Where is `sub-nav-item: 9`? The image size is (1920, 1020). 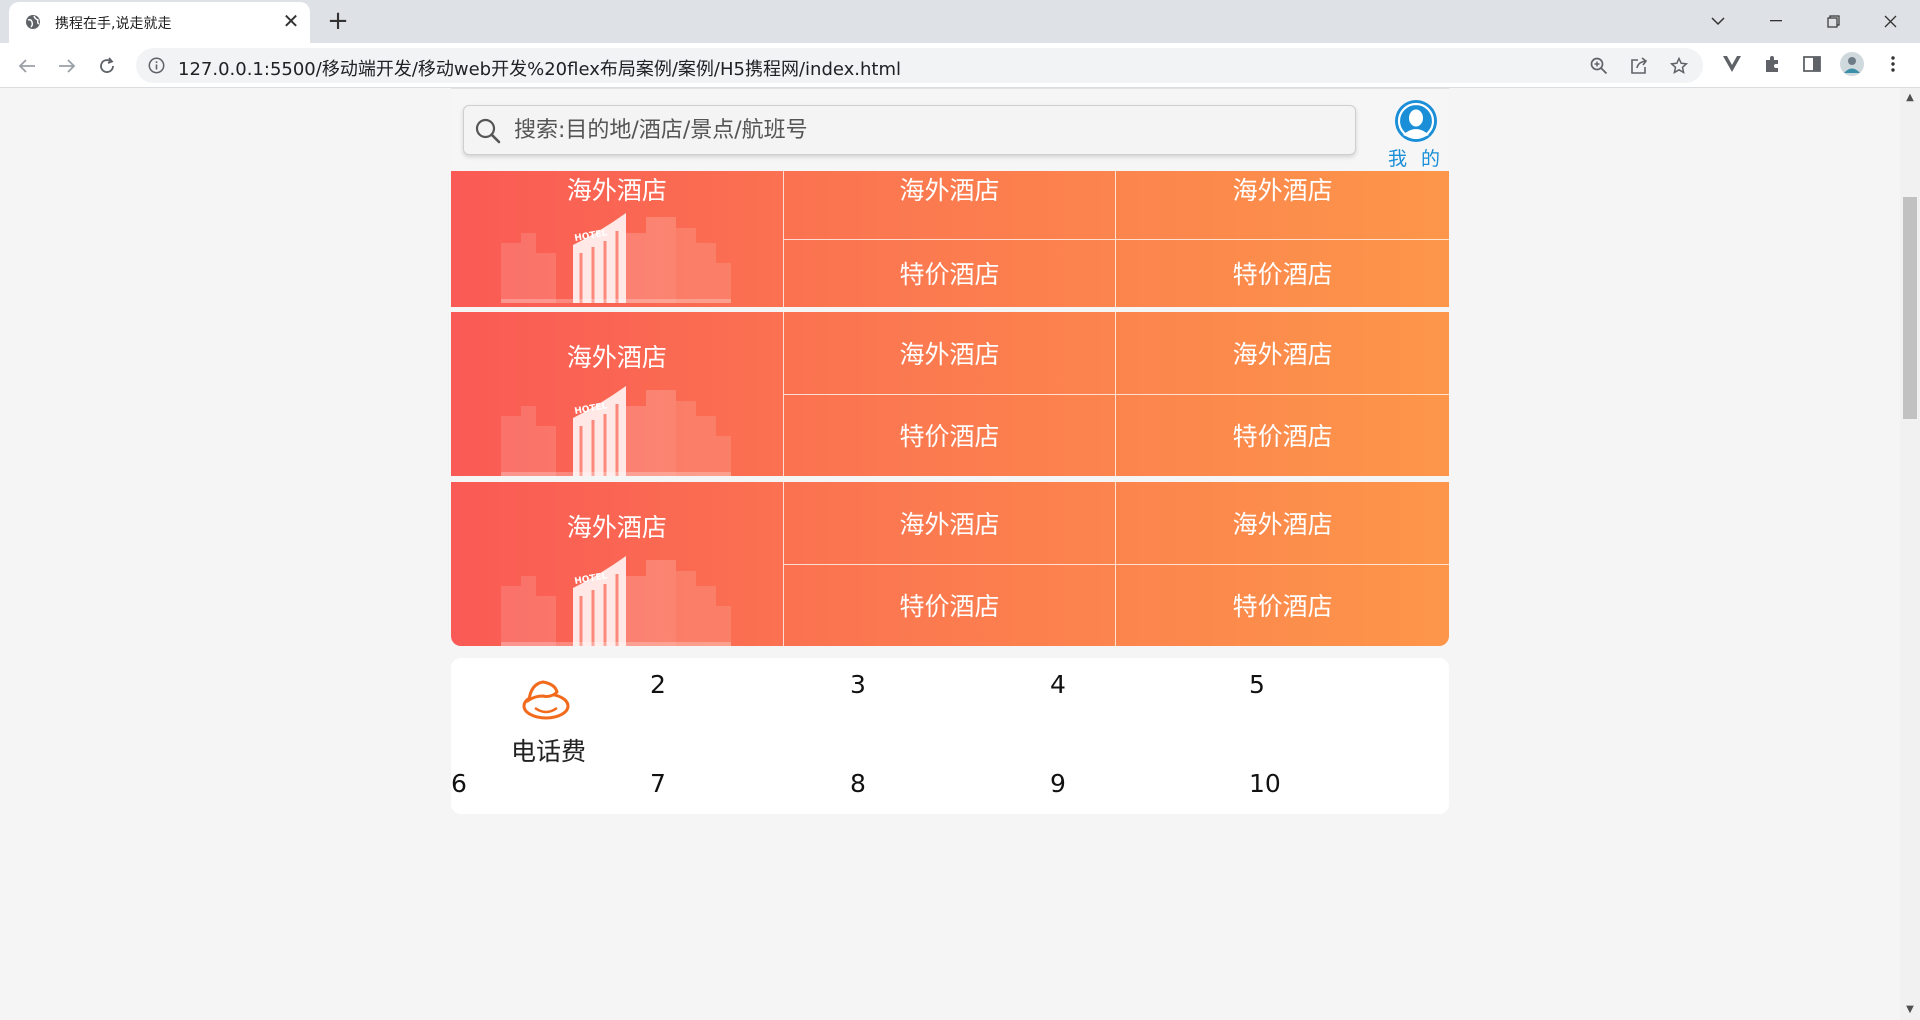
sub-nav-item: 9 is located at coordinates (1058, 783).